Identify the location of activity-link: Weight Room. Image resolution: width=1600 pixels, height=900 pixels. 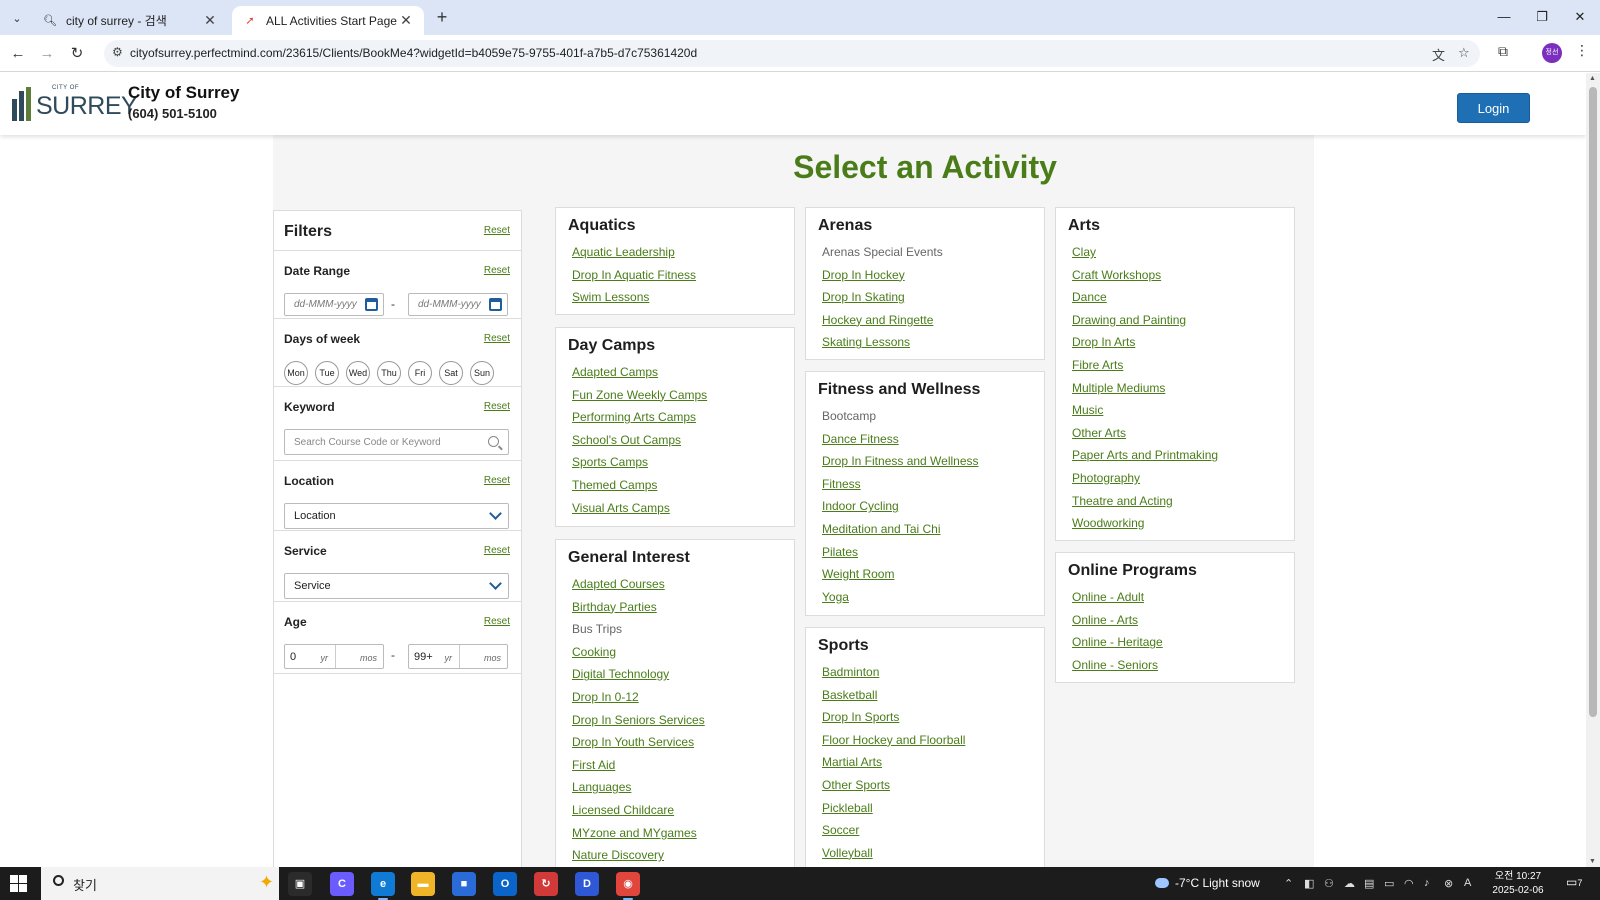
(900, 578).